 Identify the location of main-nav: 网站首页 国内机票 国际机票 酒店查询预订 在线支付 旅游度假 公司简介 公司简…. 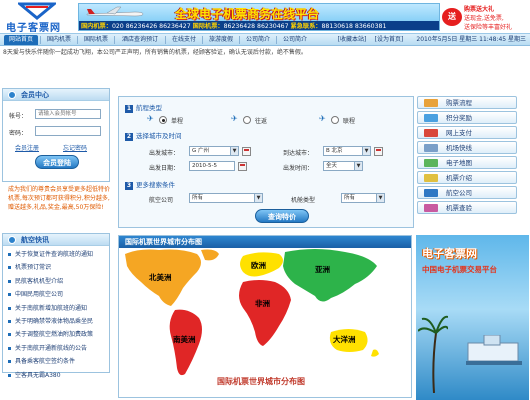
(265, 39).